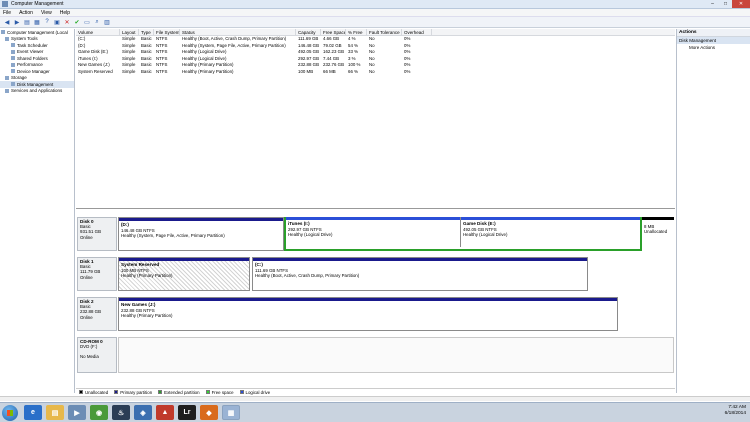  I want to click on menu-help: Help, so click(65, 13).